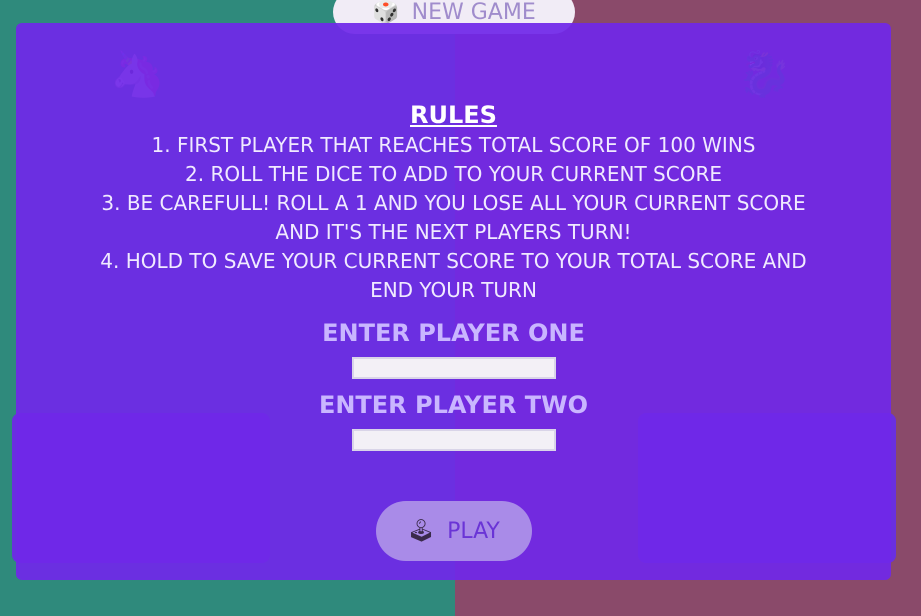  I want to click on player-two-label: ENTER PLAYER TWO, so click(453, 405).